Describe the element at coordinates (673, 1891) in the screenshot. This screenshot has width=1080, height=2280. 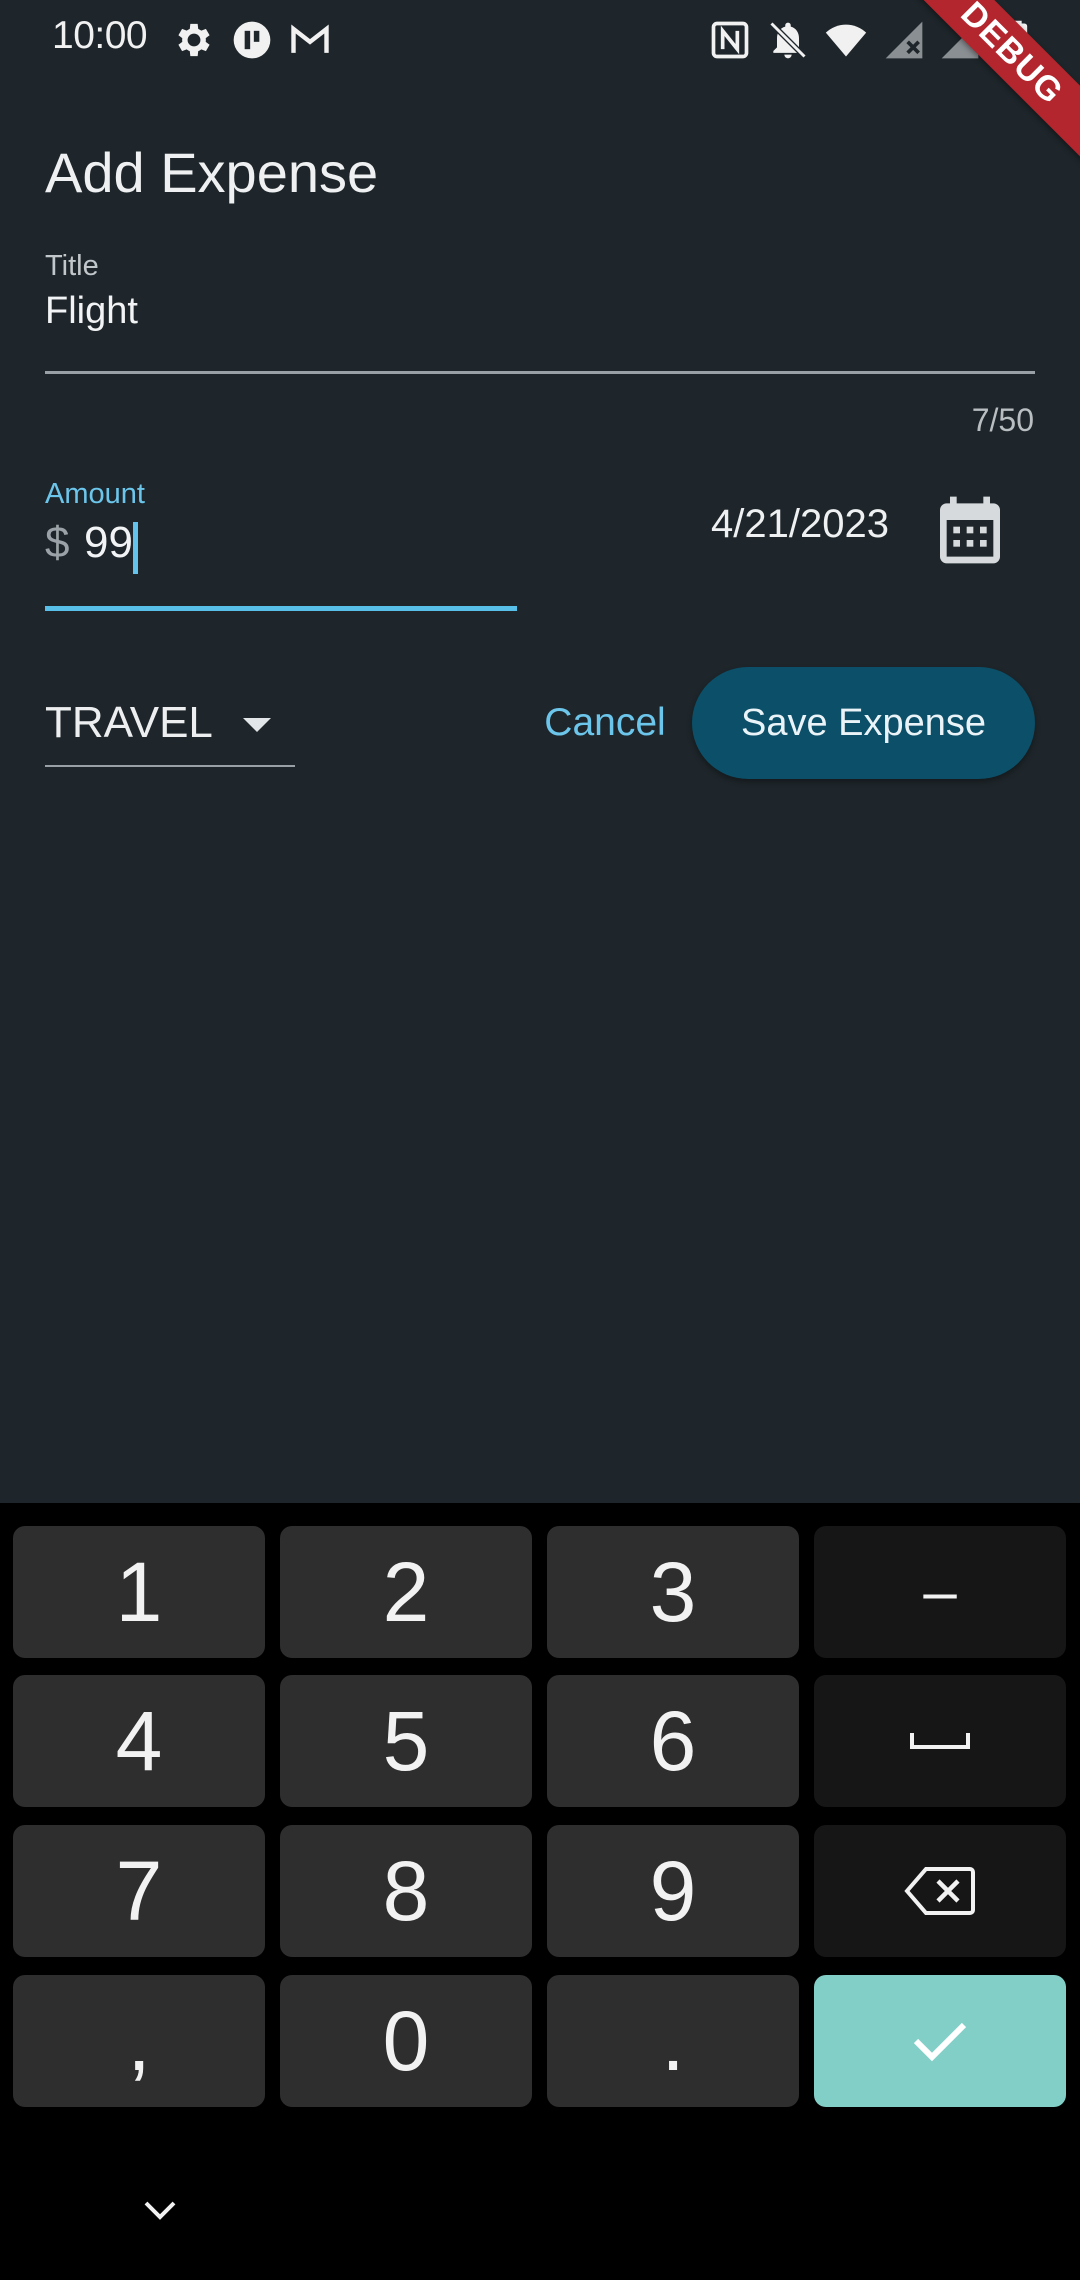
I see `key-9: 9` at that location.